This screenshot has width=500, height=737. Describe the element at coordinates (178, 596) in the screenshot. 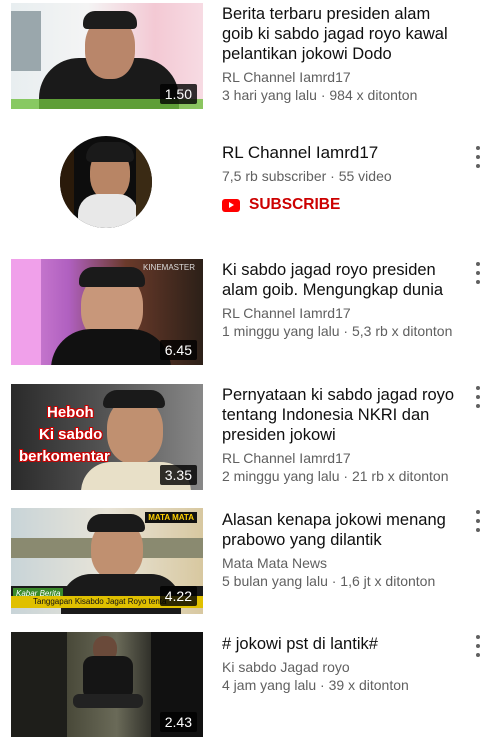

I see `video-duration: 4.22` at that location.